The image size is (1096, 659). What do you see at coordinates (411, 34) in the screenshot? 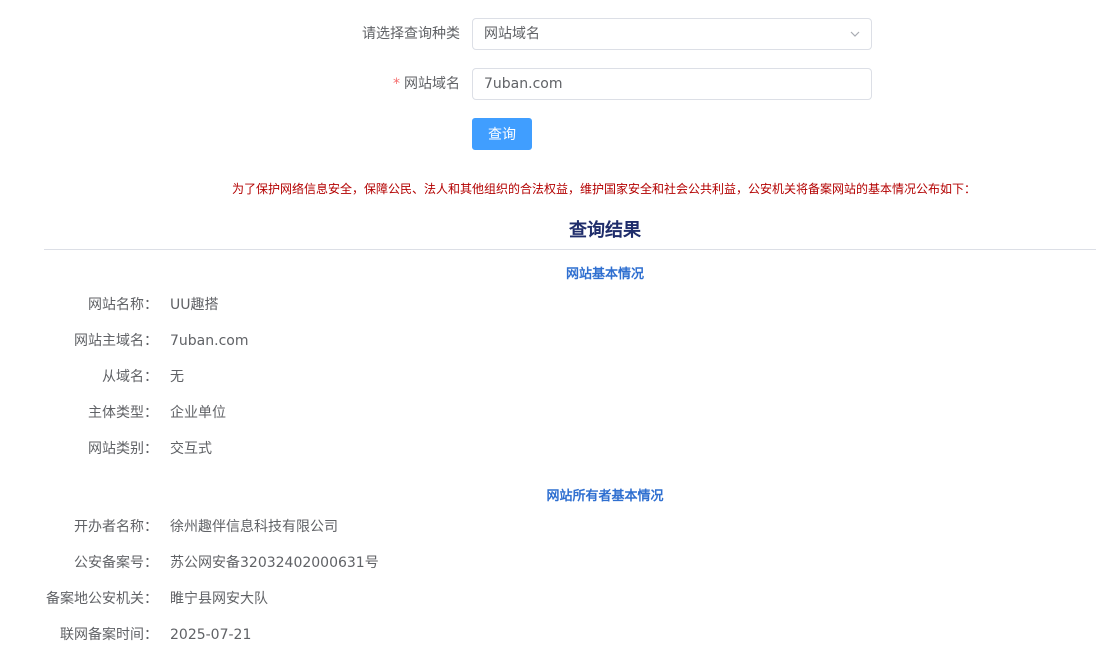
I see `query-type-label: 请选择查询种类` at bounding box center [411, 34].